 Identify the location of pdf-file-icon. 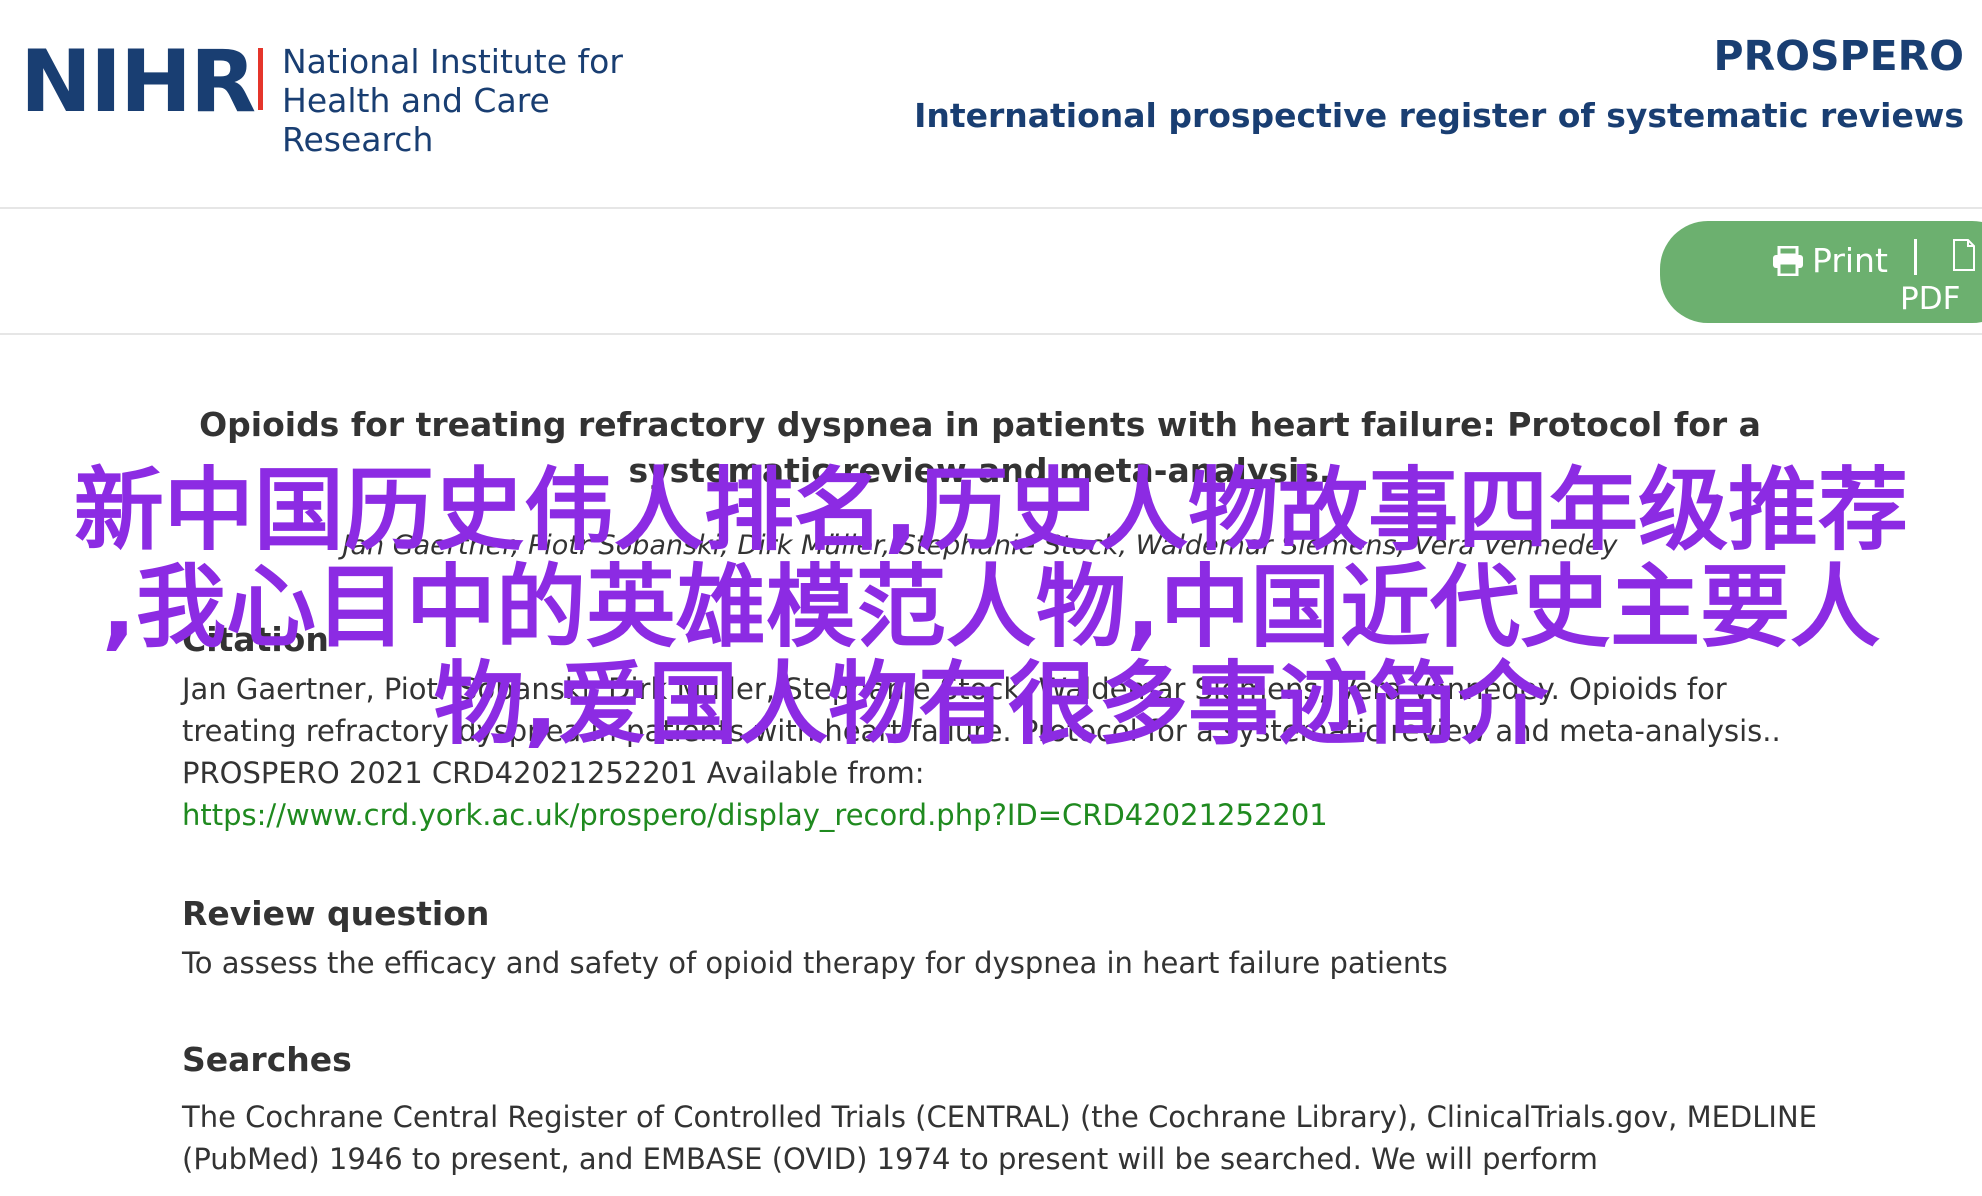
(1964, 257).